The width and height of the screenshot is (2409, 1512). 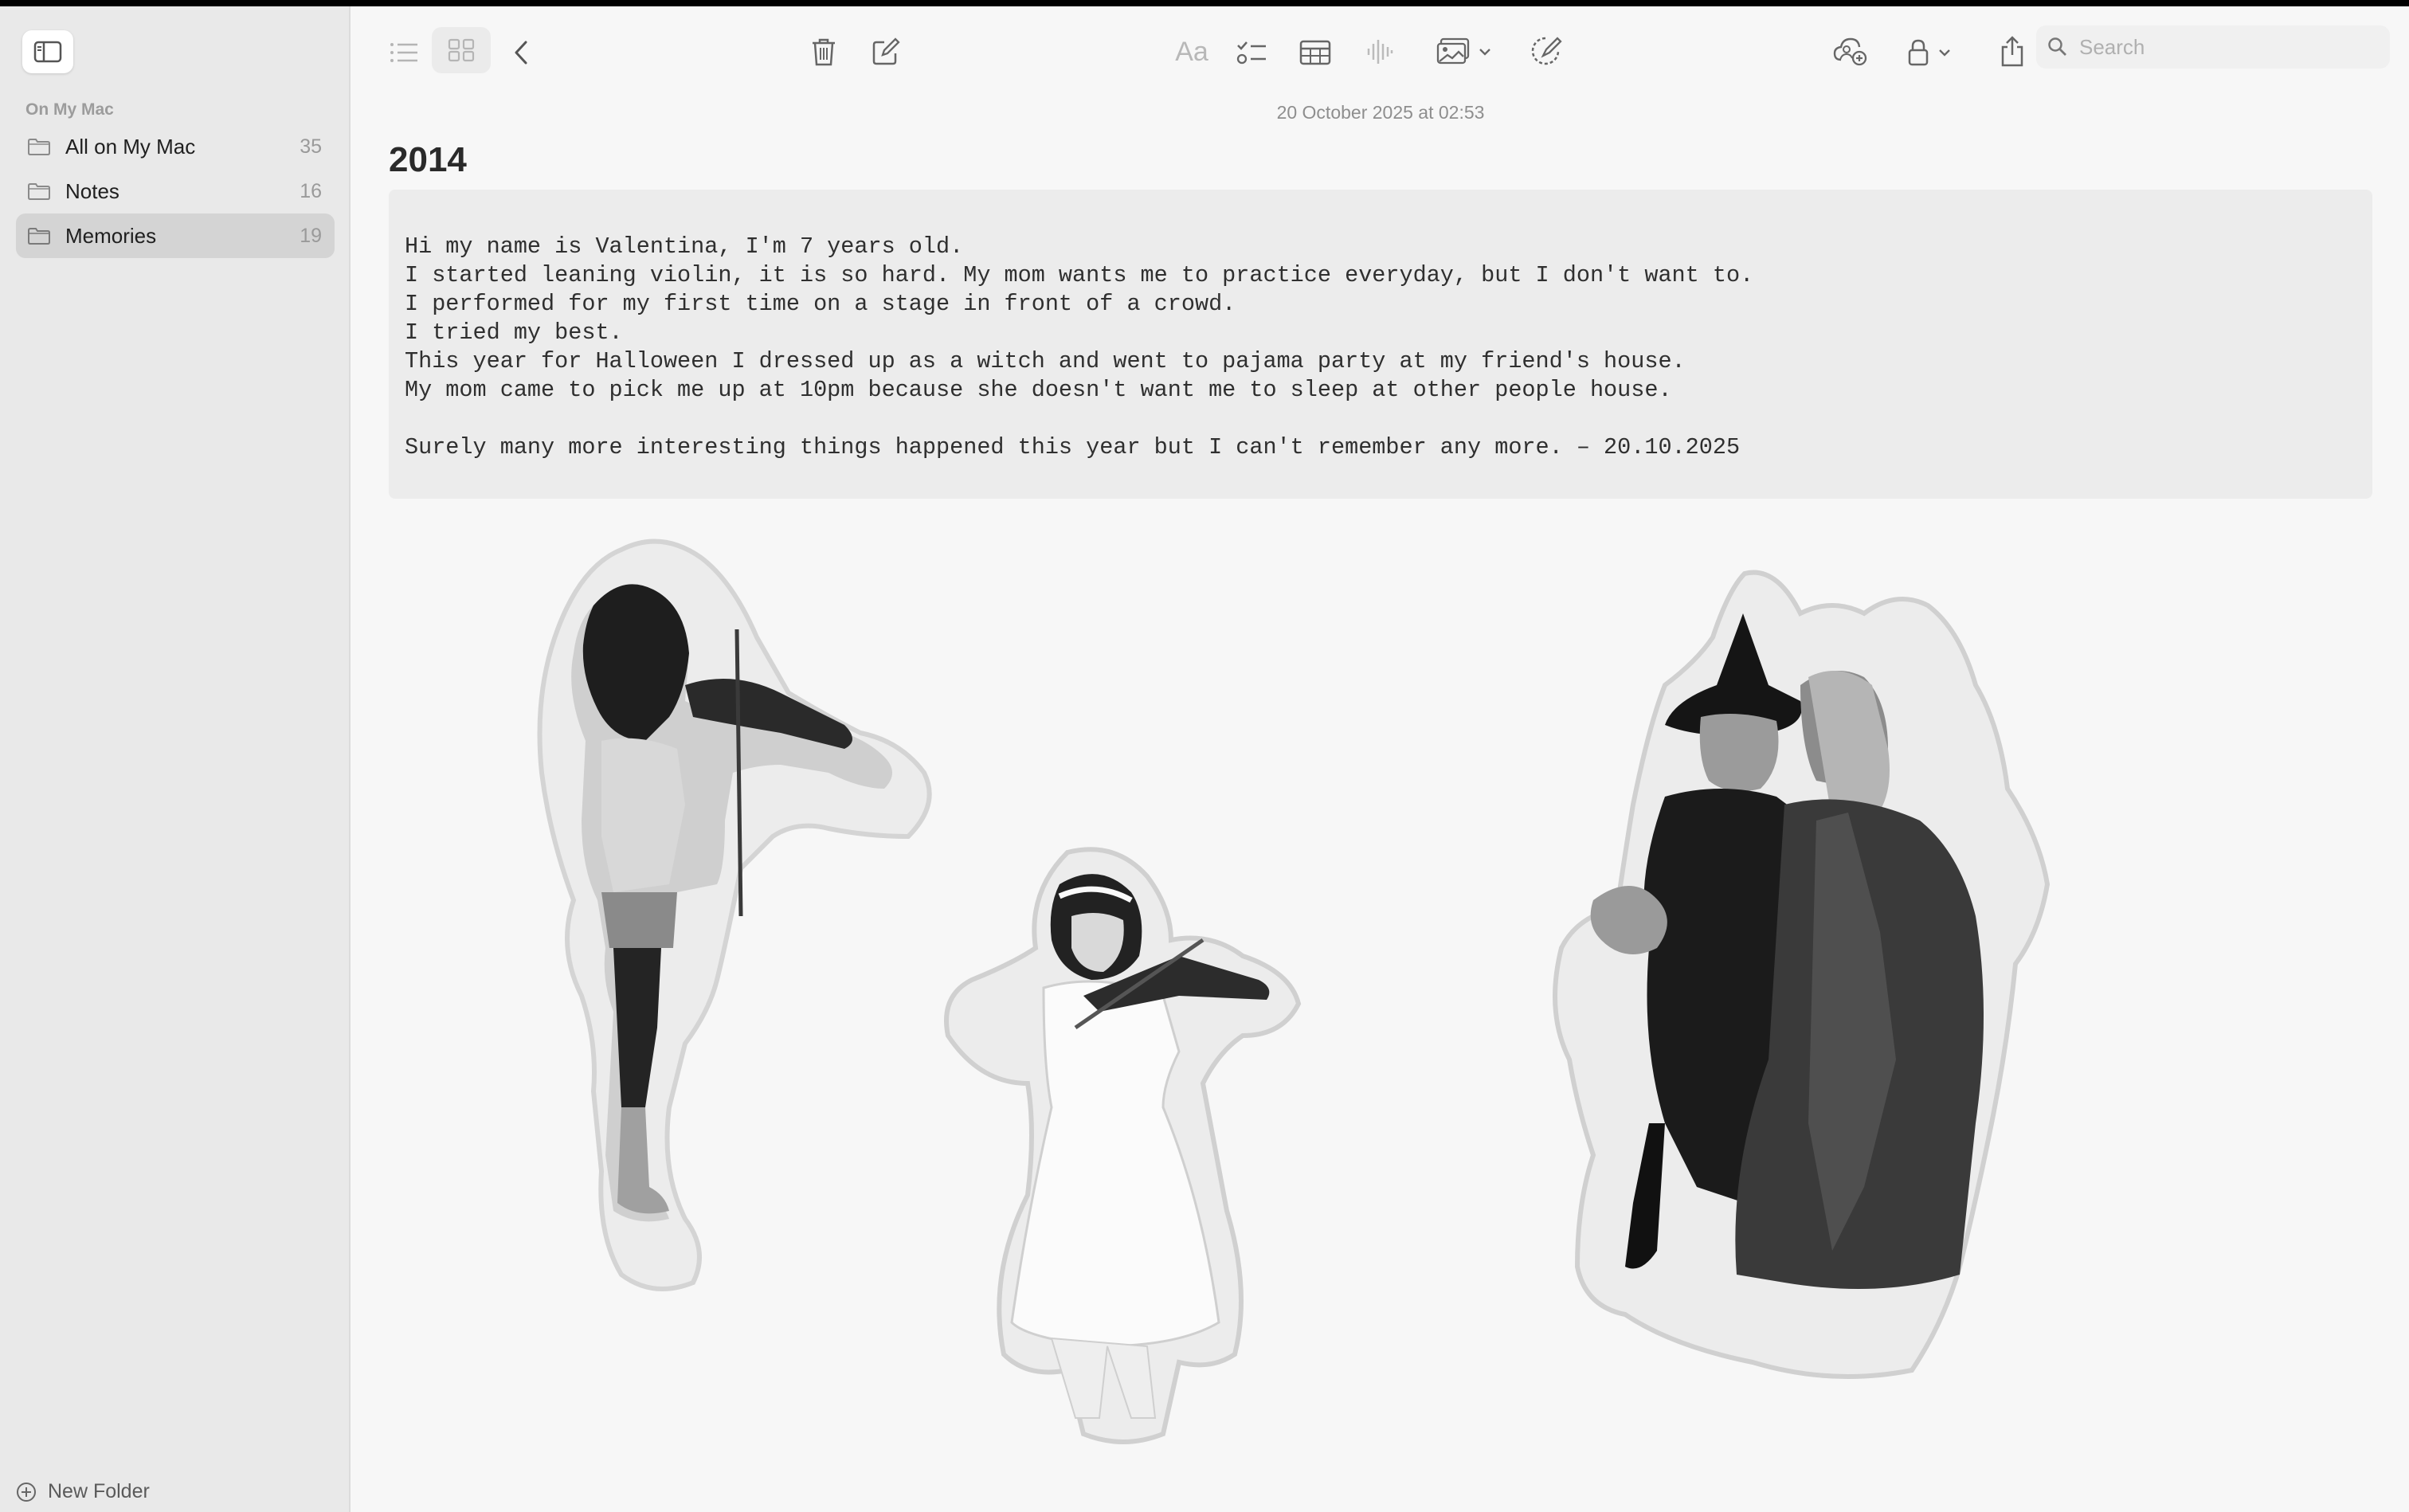 I want to click on share-icon, so click(x=2012, y=51).